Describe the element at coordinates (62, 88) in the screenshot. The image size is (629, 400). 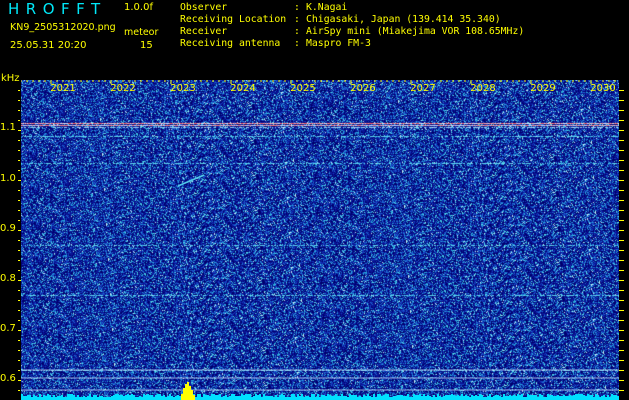
I see `x-tick-label: 2021` at that location.